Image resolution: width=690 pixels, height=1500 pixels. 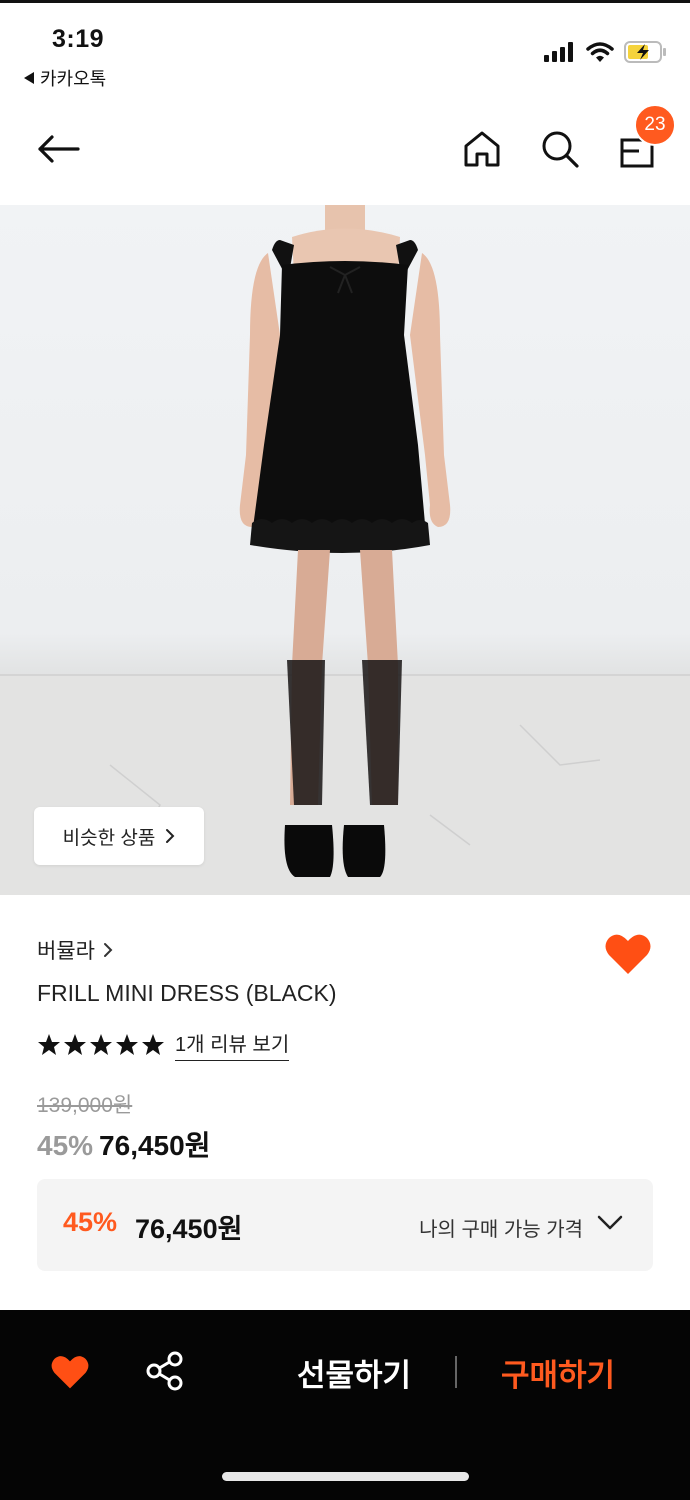 I want to click on wishlist-heart-icon, so click(x=628, y=954).